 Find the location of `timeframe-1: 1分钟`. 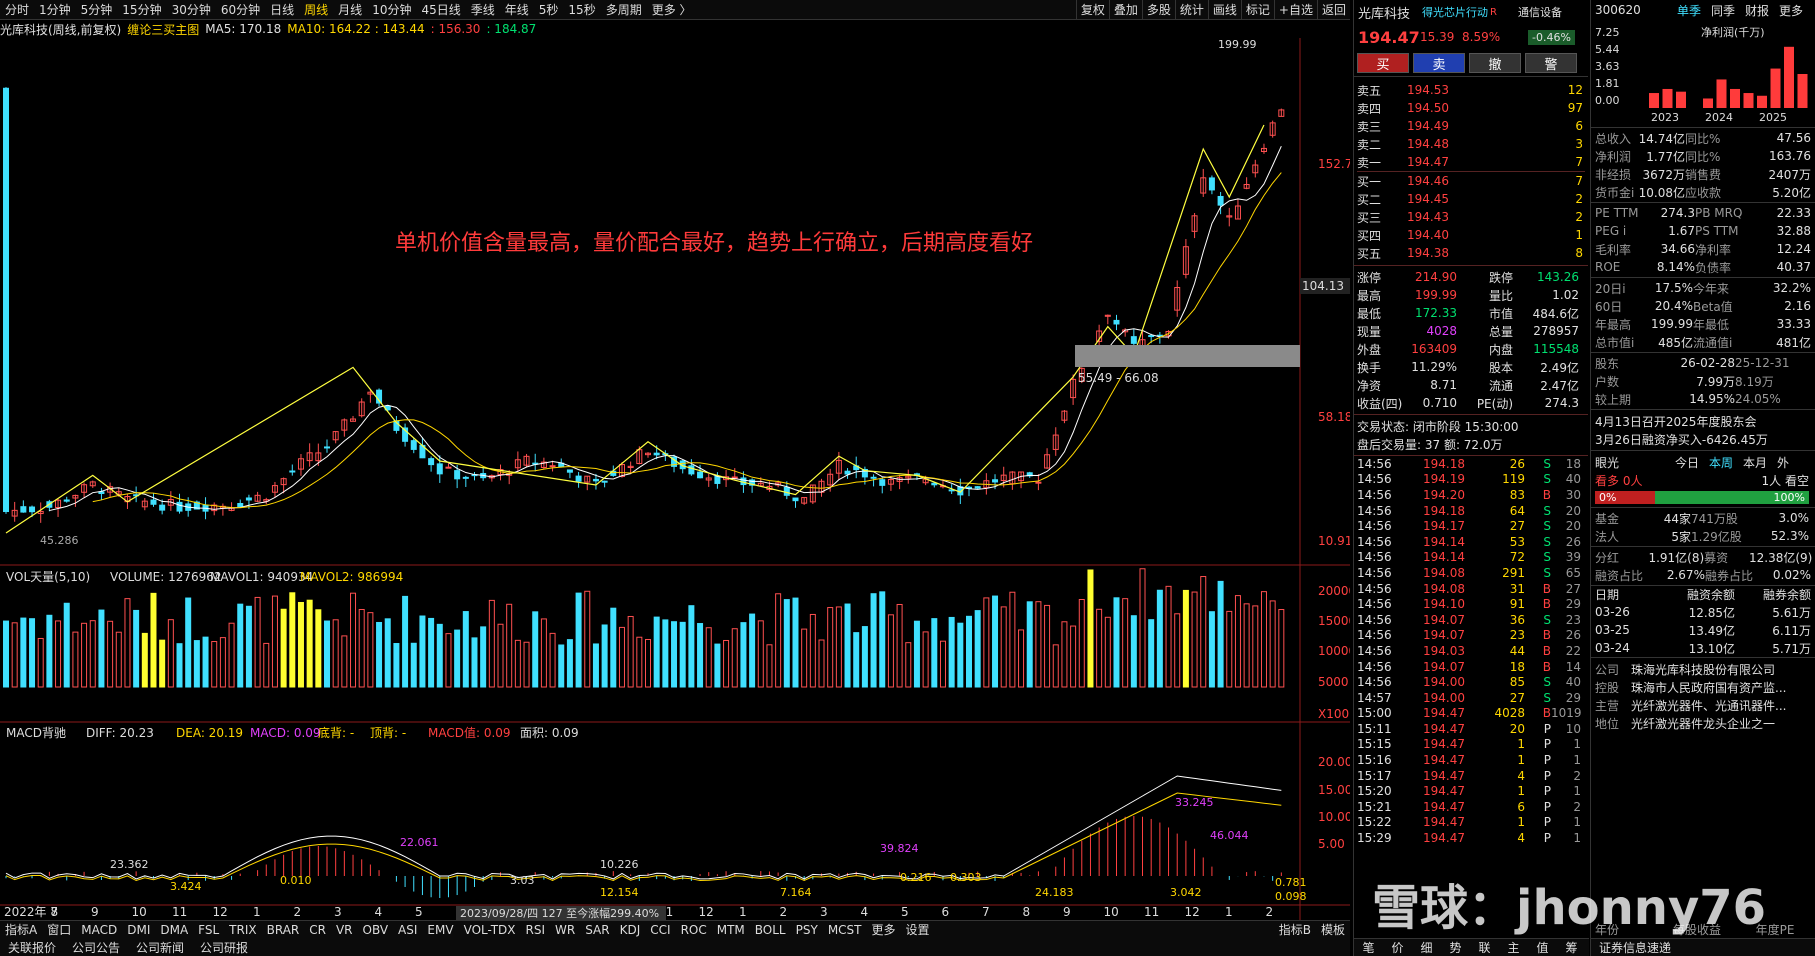

timeframe-1: 1分钟 is located at coordinates (55, 9).